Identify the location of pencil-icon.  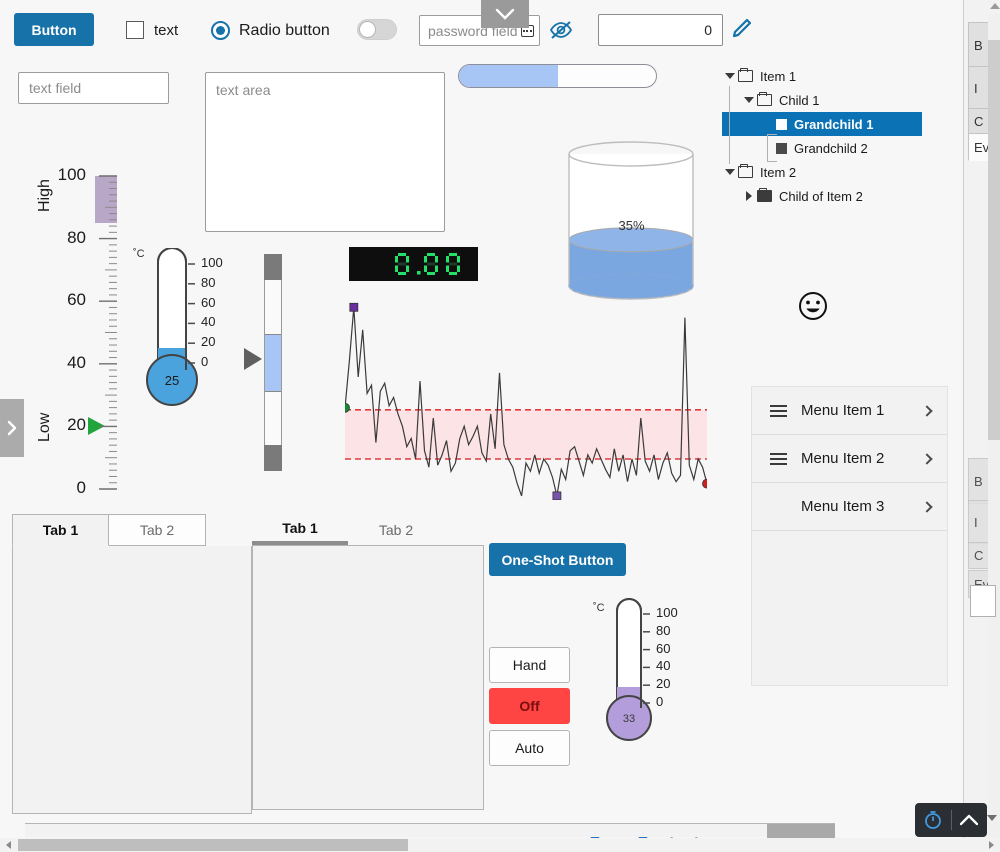
(741, 30).